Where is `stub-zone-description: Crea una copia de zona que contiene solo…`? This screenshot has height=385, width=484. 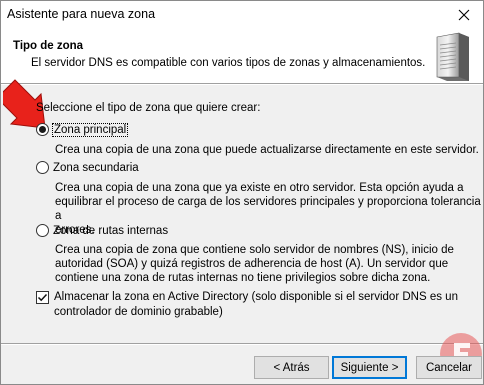
stub-zone-description: Crea una copia de zona que contiene solo… is located at coordinates (254, 264).